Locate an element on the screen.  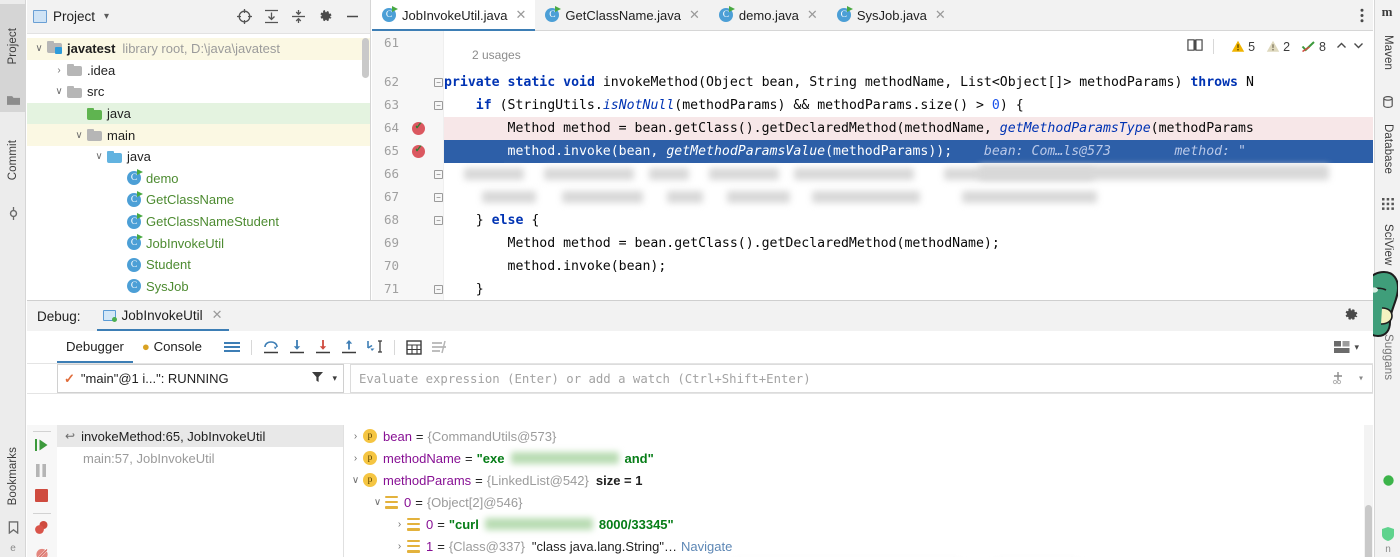
gear-icon is located at coordinates (325, 17).